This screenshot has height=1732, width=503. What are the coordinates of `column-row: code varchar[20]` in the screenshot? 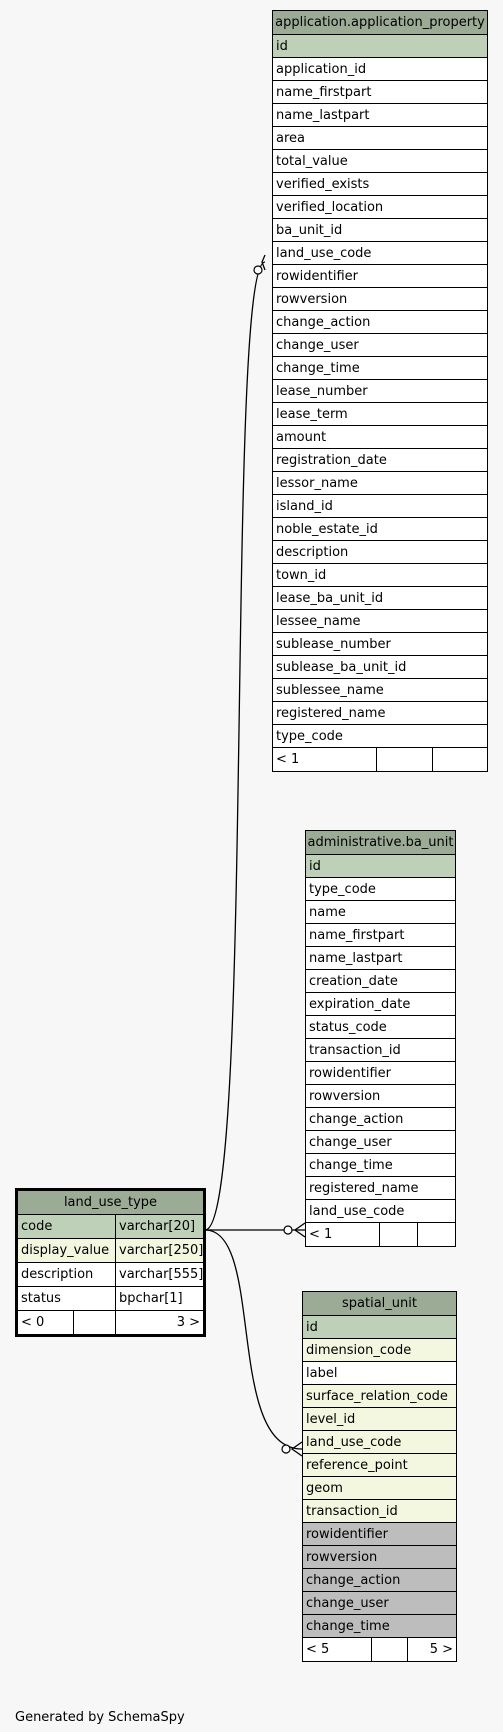 It's located at (110, 1227).